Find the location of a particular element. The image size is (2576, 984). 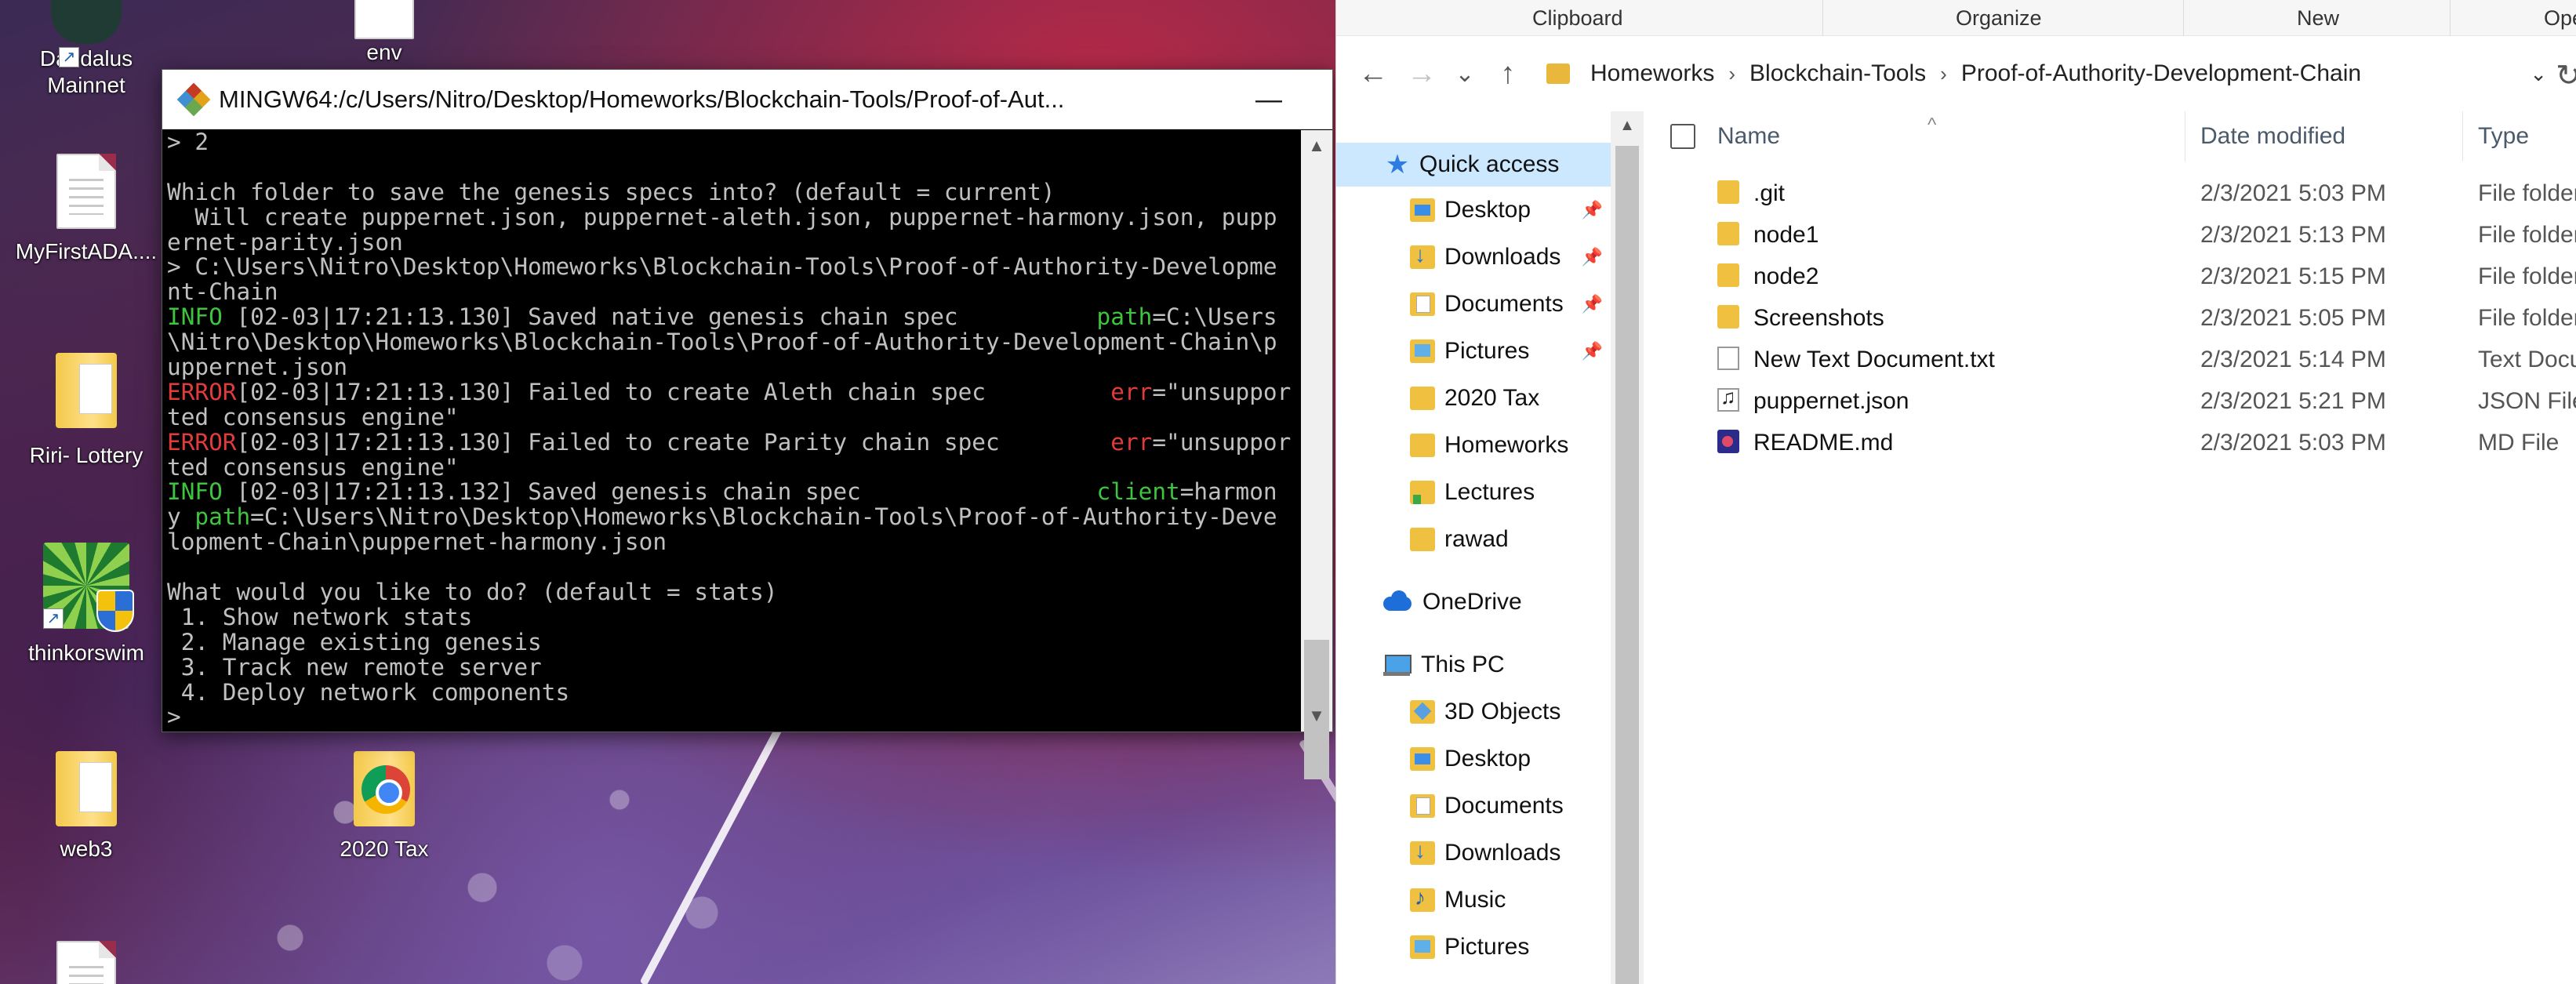

terminal-text: err is located at coordinates (1131, 443).